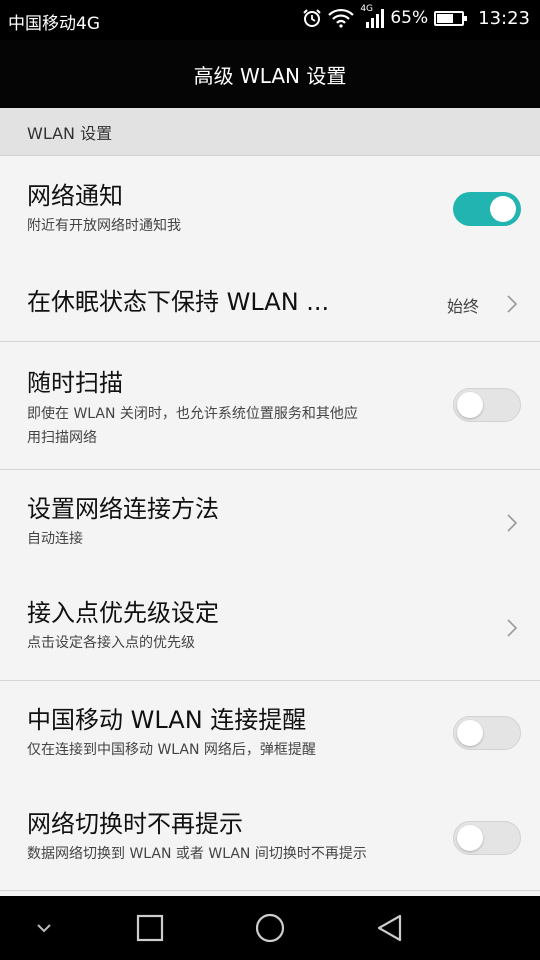 The image size is (540, 960). What do you see at coordinates (487, 838) in the screenshot?
I see `no-switch-prompt-toggle` at bounding box center [487, 838].